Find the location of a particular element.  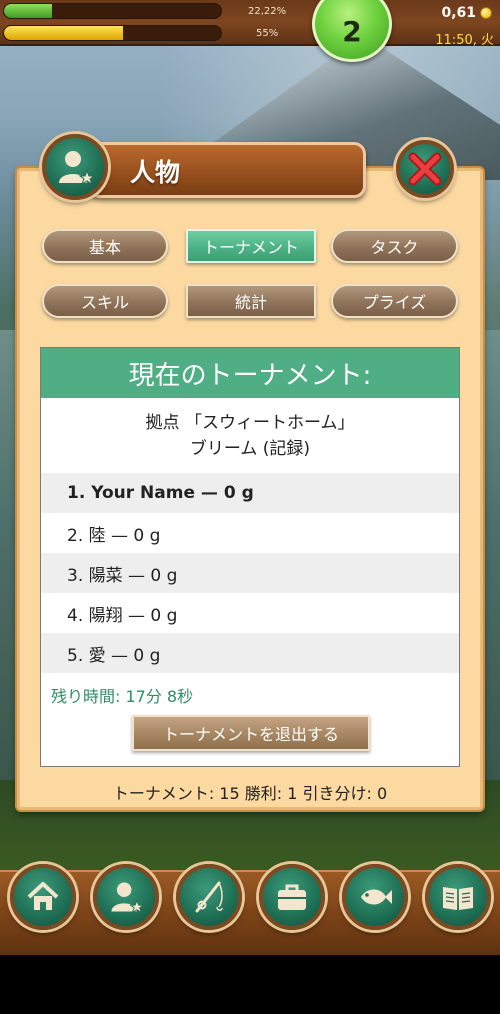

energy-progress-fill is located at coordinates (64, 33).